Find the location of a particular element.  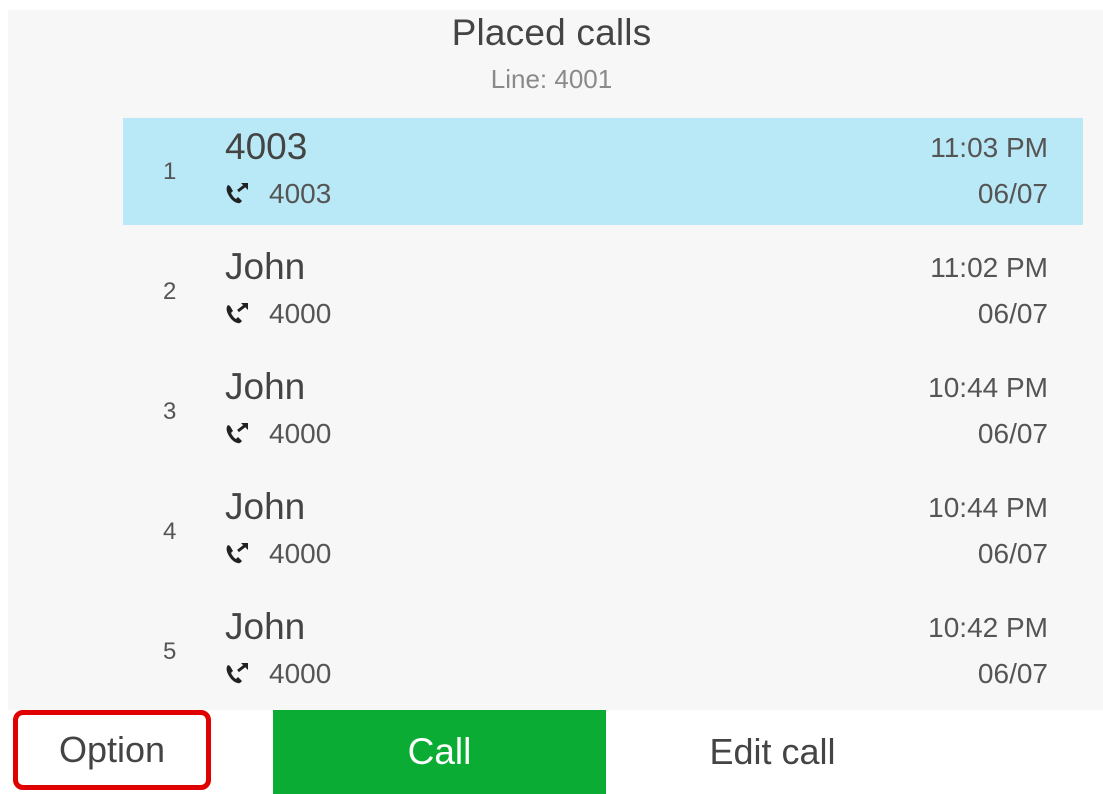

call-softkey: Call is located at coordinates (439, 752).